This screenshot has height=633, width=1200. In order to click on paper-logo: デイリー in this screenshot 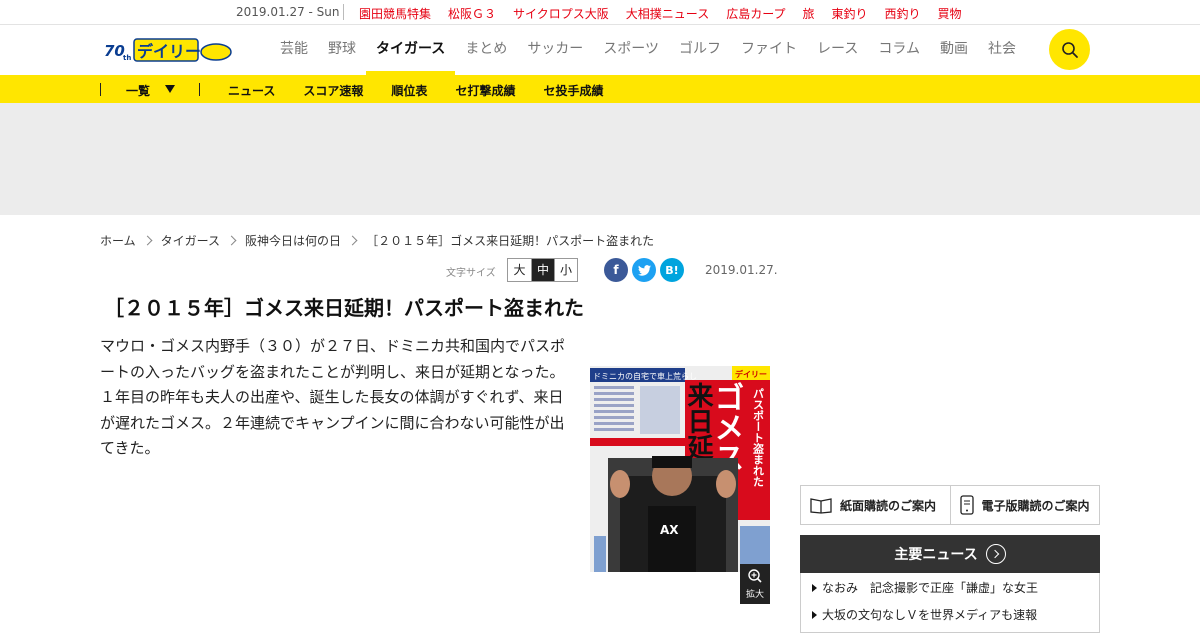, I will do `click(751, 374)`.